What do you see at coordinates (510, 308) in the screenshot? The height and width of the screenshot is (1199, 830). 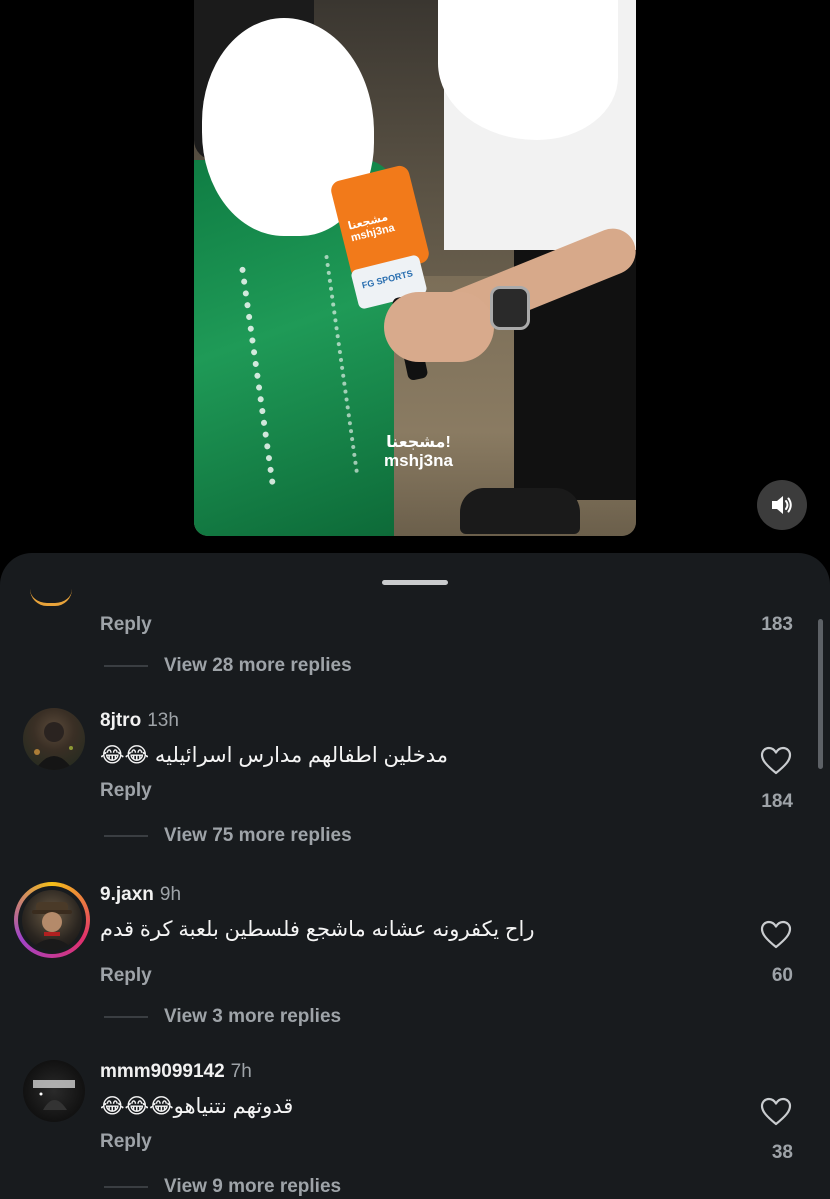 I see `video-wristwatch` at bounding box center [510, 308].